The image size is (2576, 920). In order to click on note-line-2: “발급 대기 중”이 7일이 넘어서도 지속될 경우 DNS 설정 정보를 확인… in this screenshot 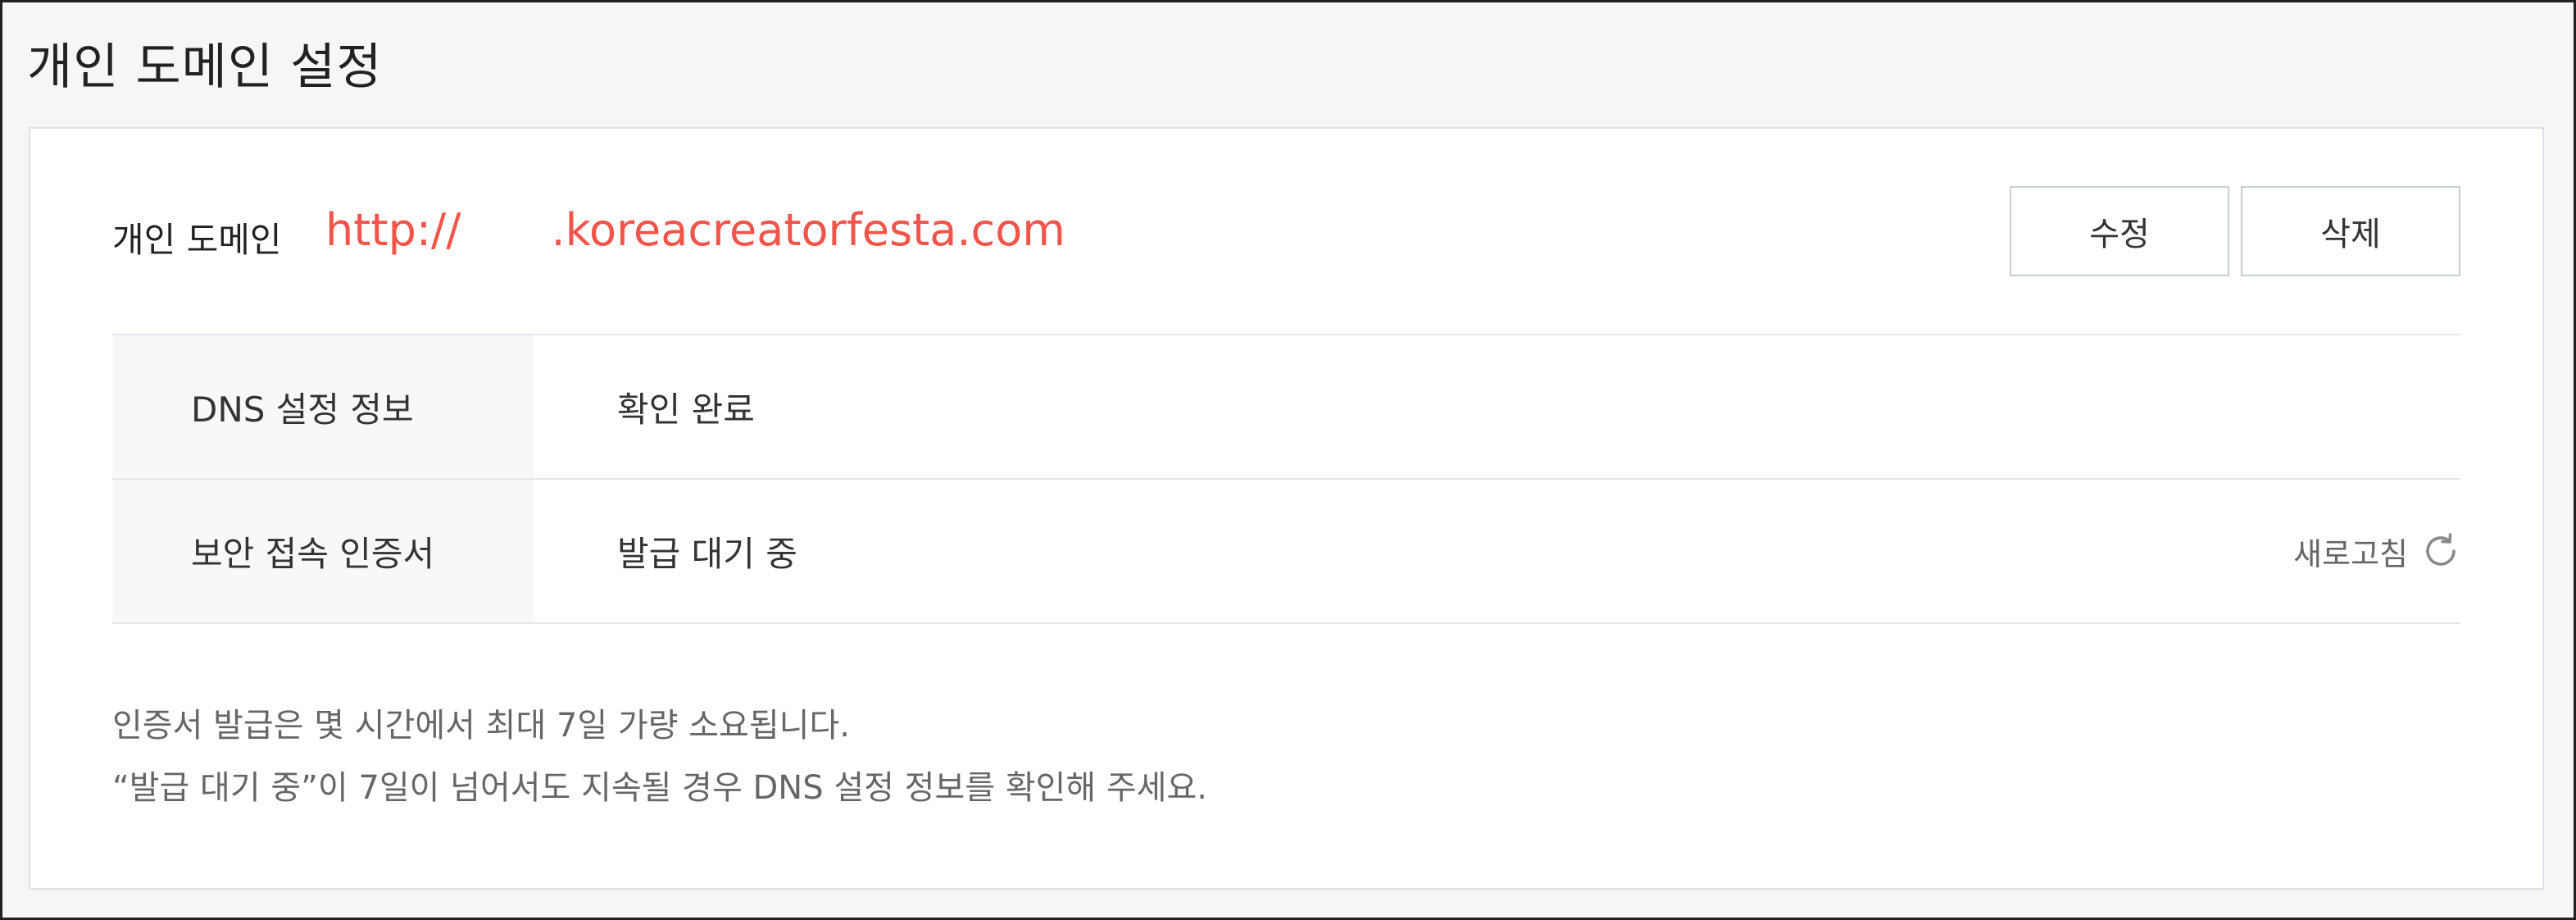, I will do `click(659, 788)`.